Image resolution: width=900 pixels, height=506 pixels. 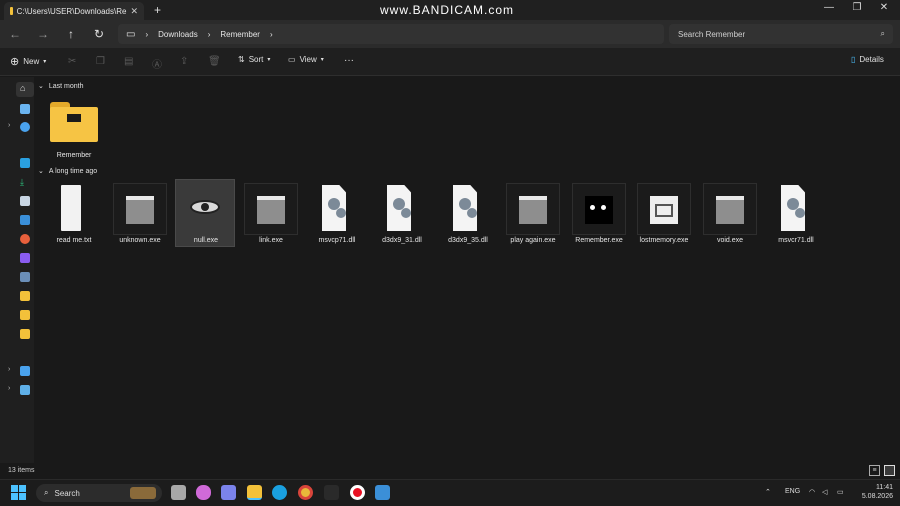 I want to click on new-tab-button: +, so click(x=157, y=10).